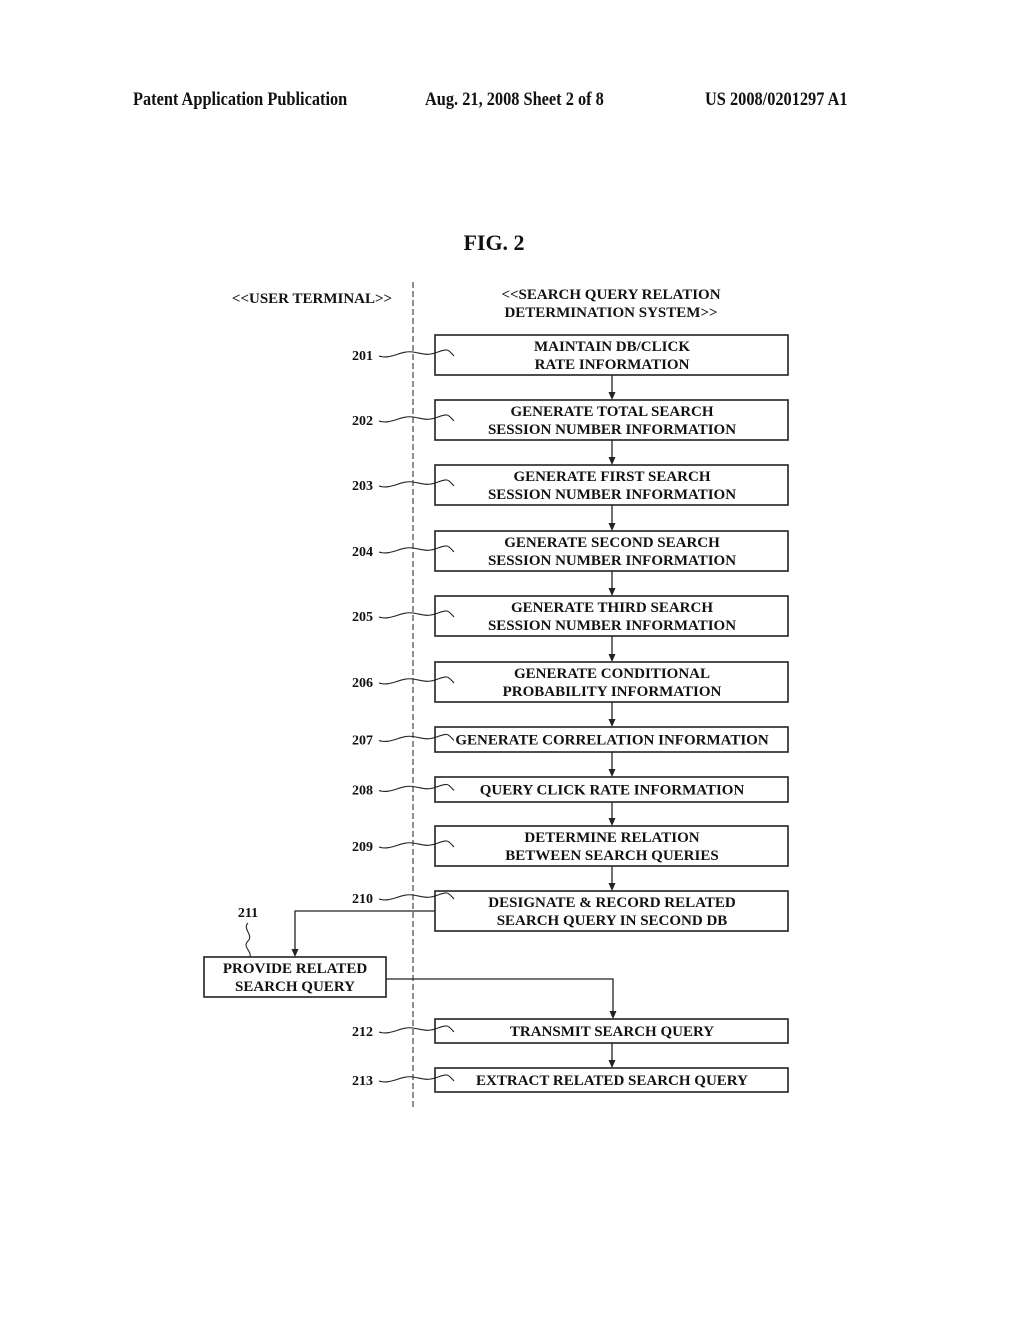 Image resolution: width=1024 pixels, height=1320 pixels. What do you see at coordinates (612, 495) in the screenshot?
I see `step-label-203: SESSION NUMBER INFORMATION` at bounding box center [612, 495].